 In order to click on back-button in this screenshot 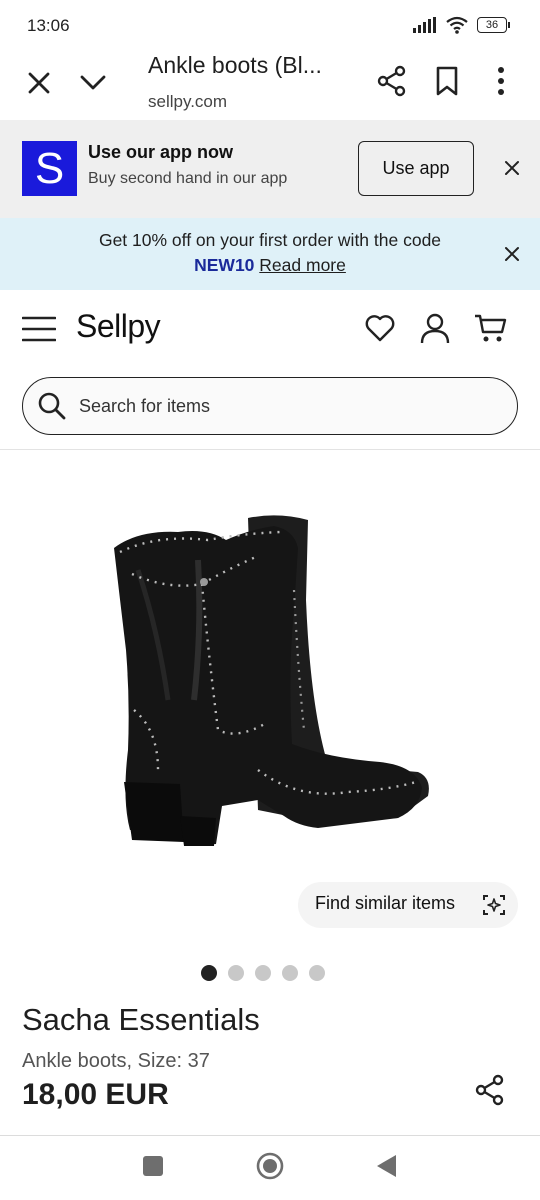, I will do `click(386, 1166)`.